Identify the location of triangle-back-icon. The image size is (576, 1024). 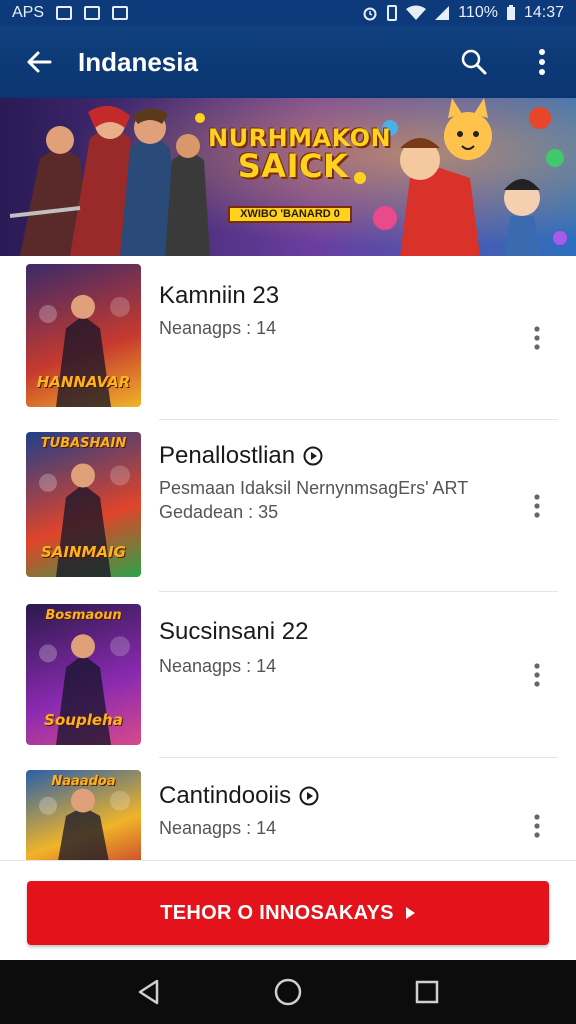
(149, 992).